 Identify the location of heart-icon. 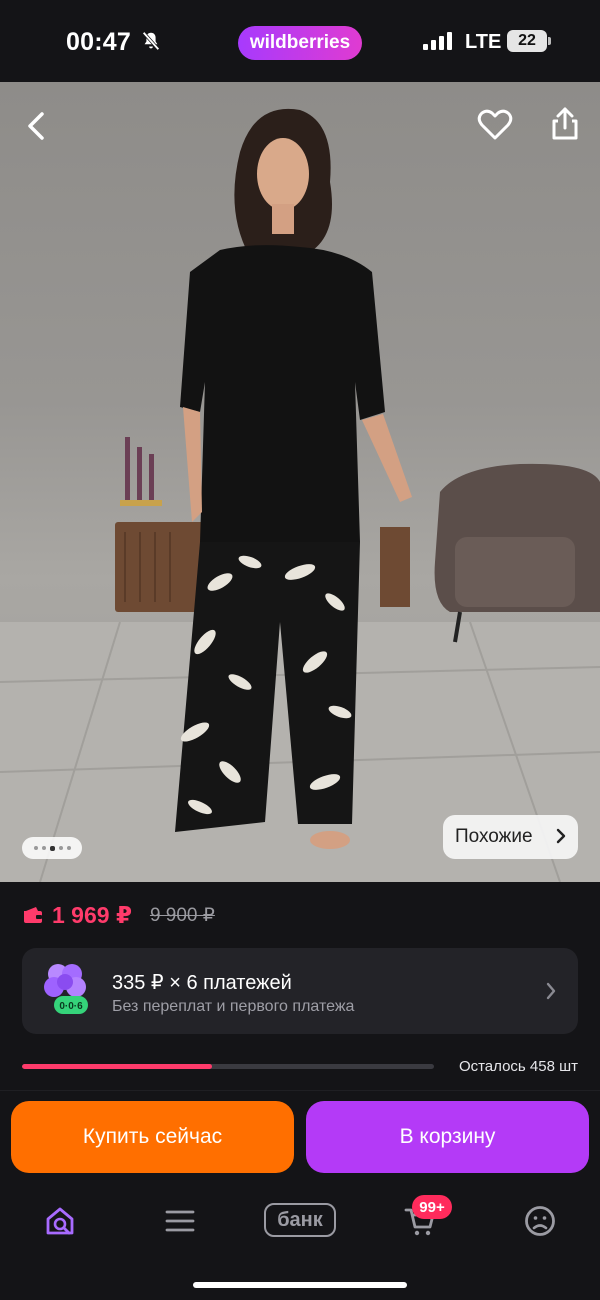
(495, 125).